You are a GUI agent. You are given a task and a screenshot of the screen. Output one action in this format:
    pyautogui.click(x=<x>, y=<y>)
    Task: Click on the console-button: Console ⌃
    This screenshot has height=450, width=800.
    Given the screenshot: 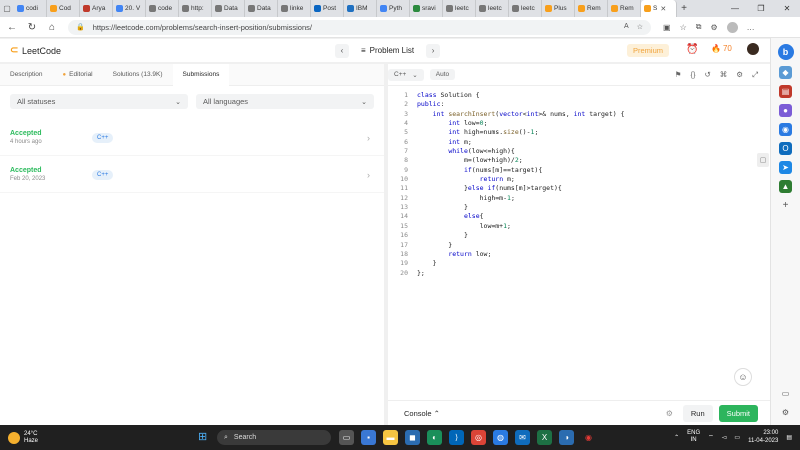 What is the action you would take?
    pyautogui.click(x=422, y=413)
    